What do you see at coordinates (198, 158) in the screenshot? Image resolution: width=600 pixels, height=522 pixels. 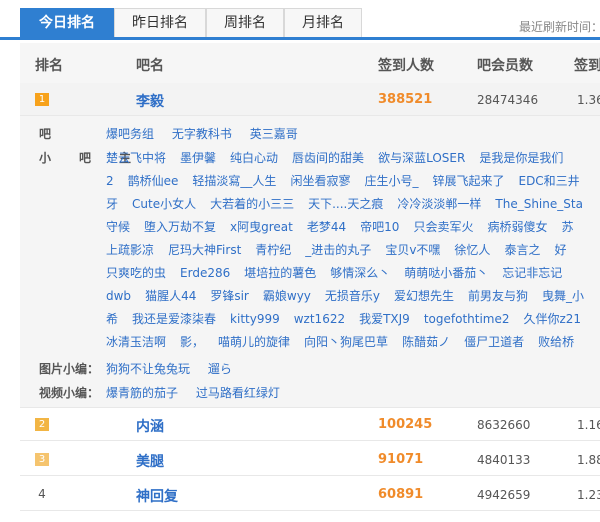 I see `user-link: 墨伊馨` at bounding box center [198, 158].